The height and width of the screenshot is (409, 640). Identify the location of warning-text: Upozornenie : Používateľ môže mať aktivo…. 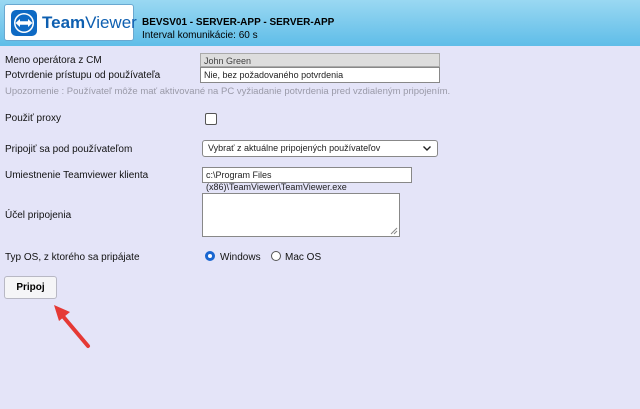
(228, 91).